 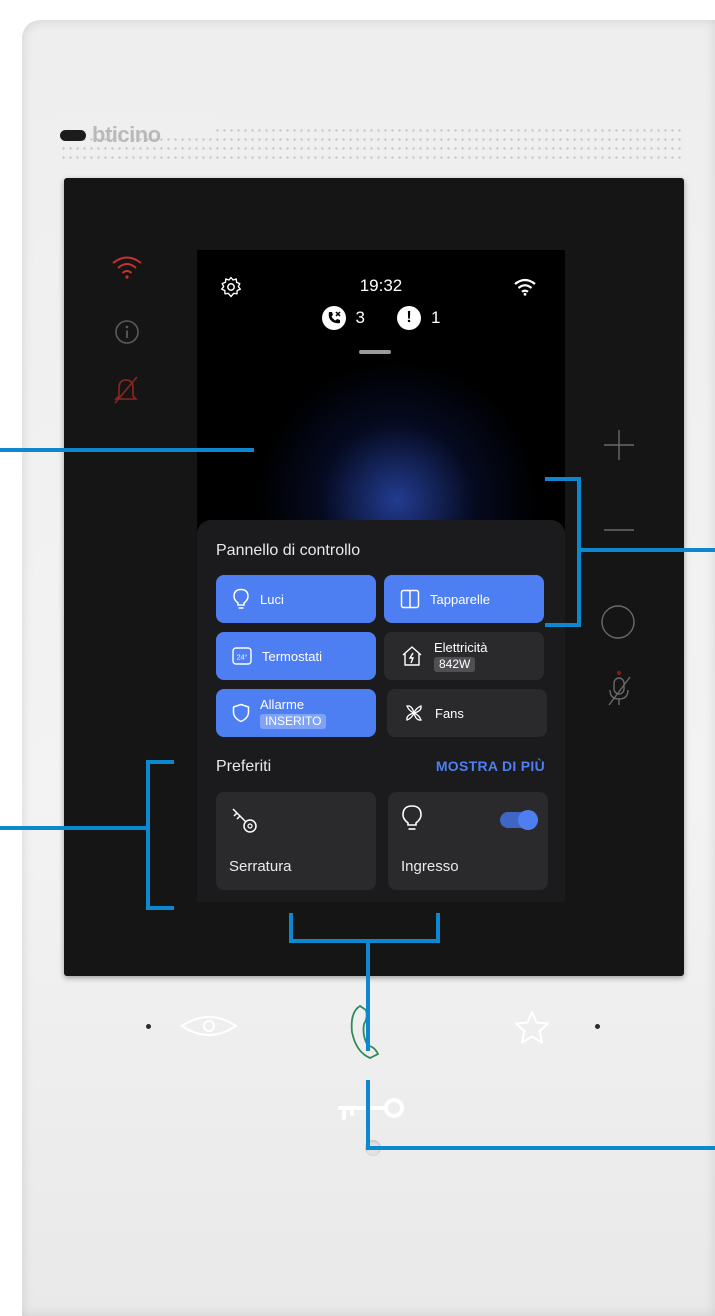 What do you see at coordinates (455, 664) in the screenshot?
I see `power-reading: 842W` at bounding box center [455, 664].